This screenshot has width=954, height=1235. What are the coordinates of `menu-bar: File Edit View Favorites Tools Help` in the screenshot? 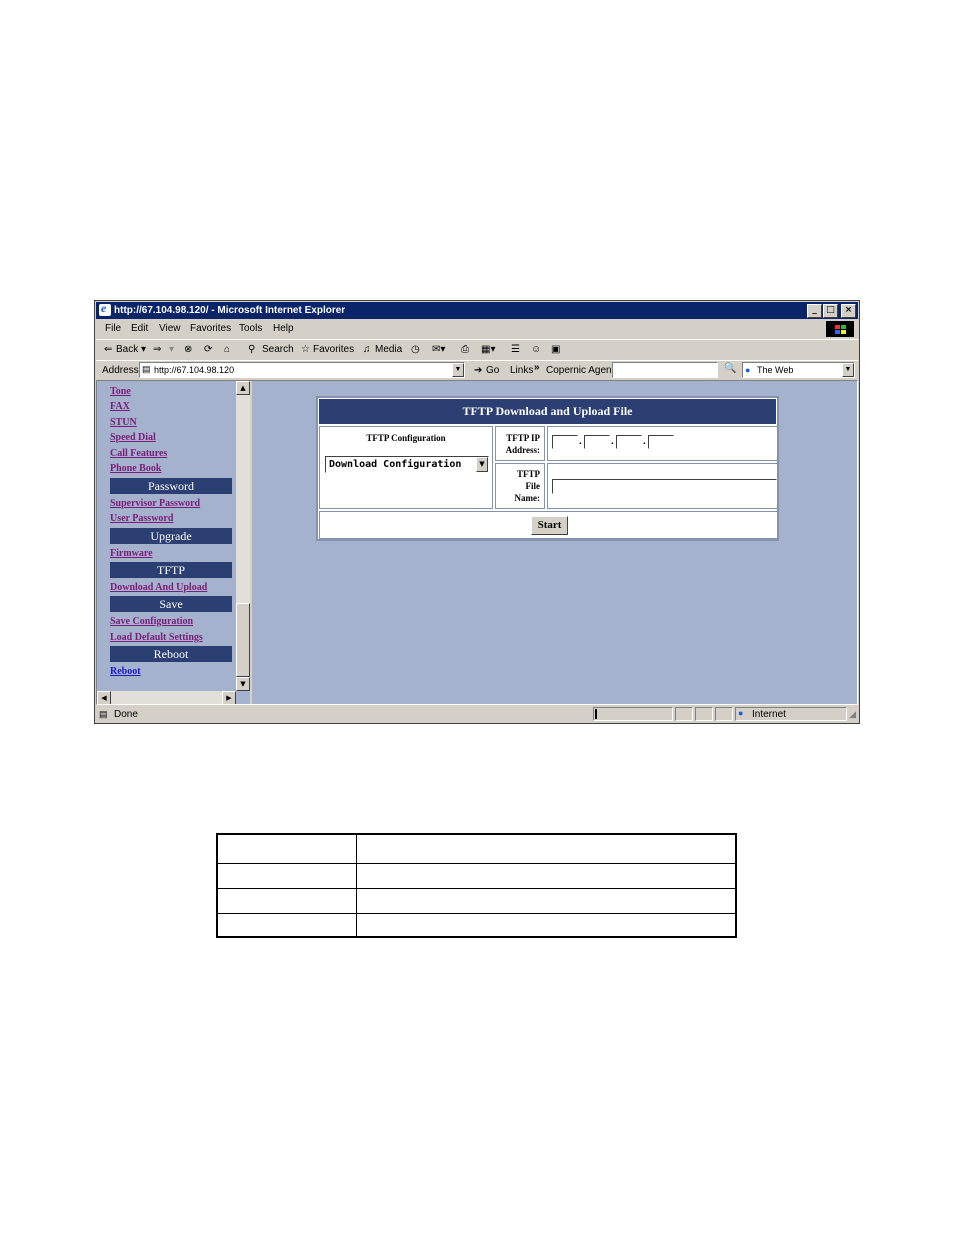 It's located at (477, 329).